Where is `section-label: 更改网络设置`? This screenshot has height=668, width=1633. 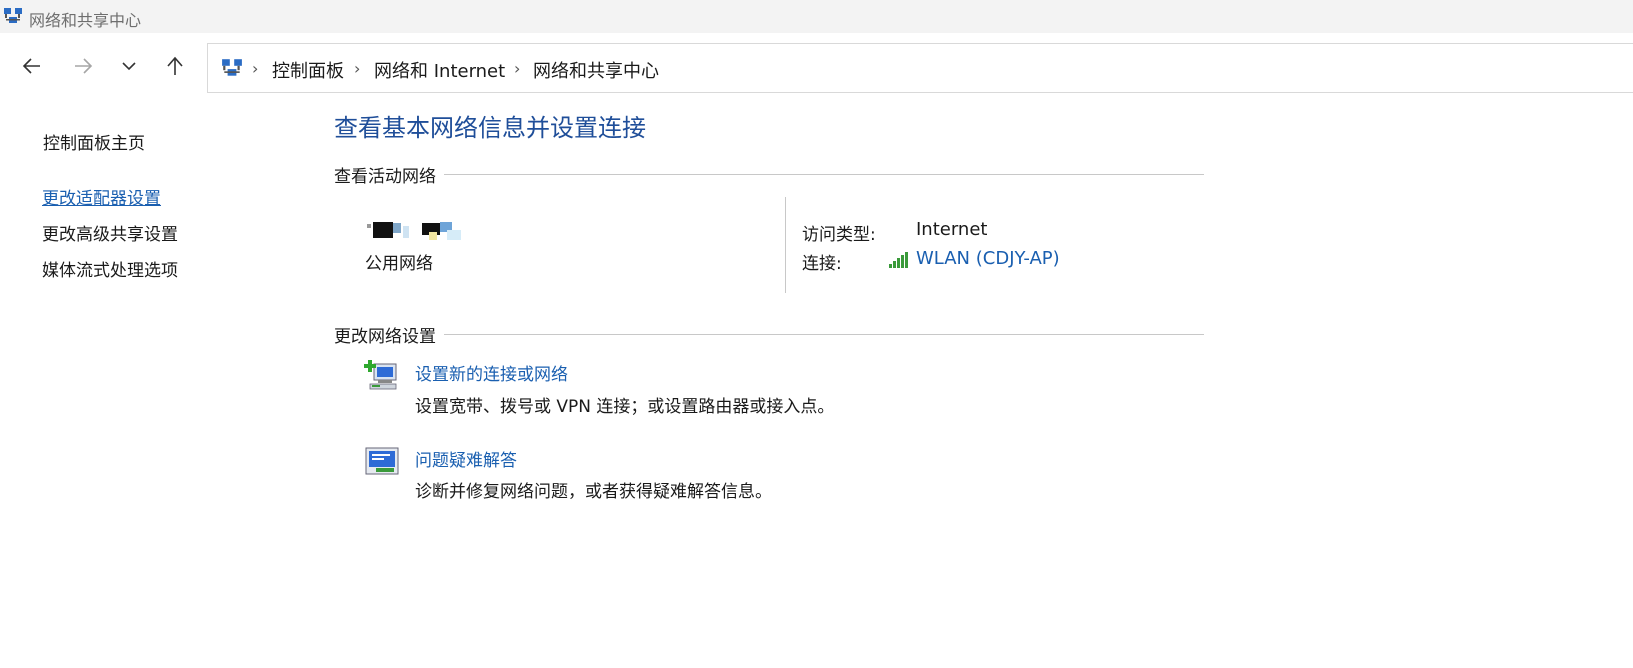
section-label: 更改网络设置 is located at coordinates (389, 334).